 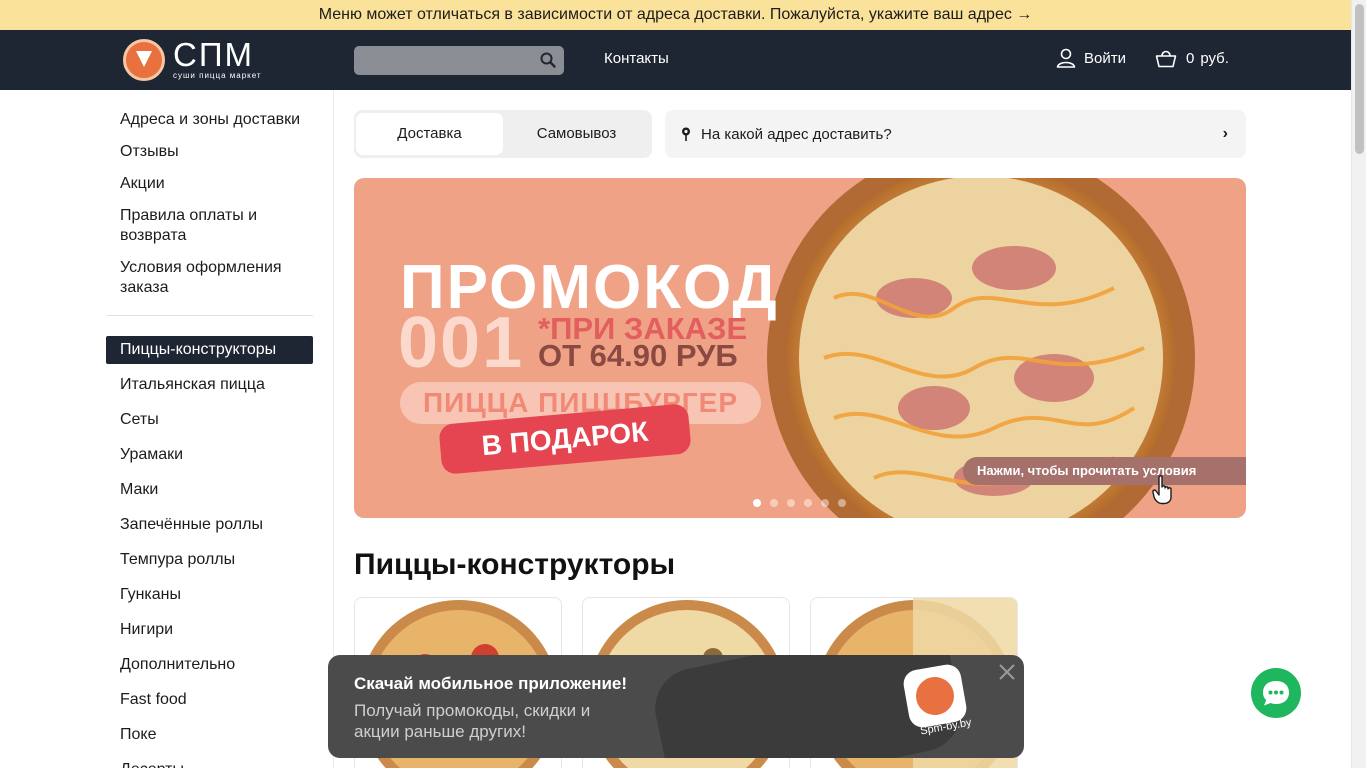 I want to click on category-item-nigiri: Нигири, so click(x=209, y=630).